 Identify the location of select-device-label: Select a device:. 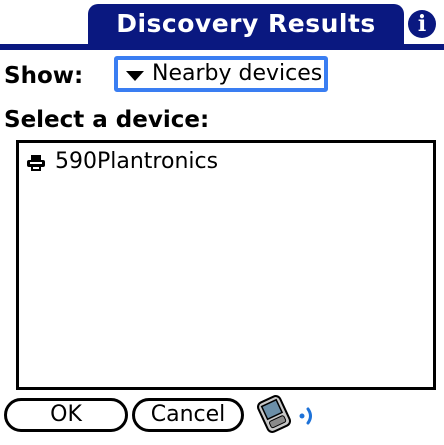
(107, 120).